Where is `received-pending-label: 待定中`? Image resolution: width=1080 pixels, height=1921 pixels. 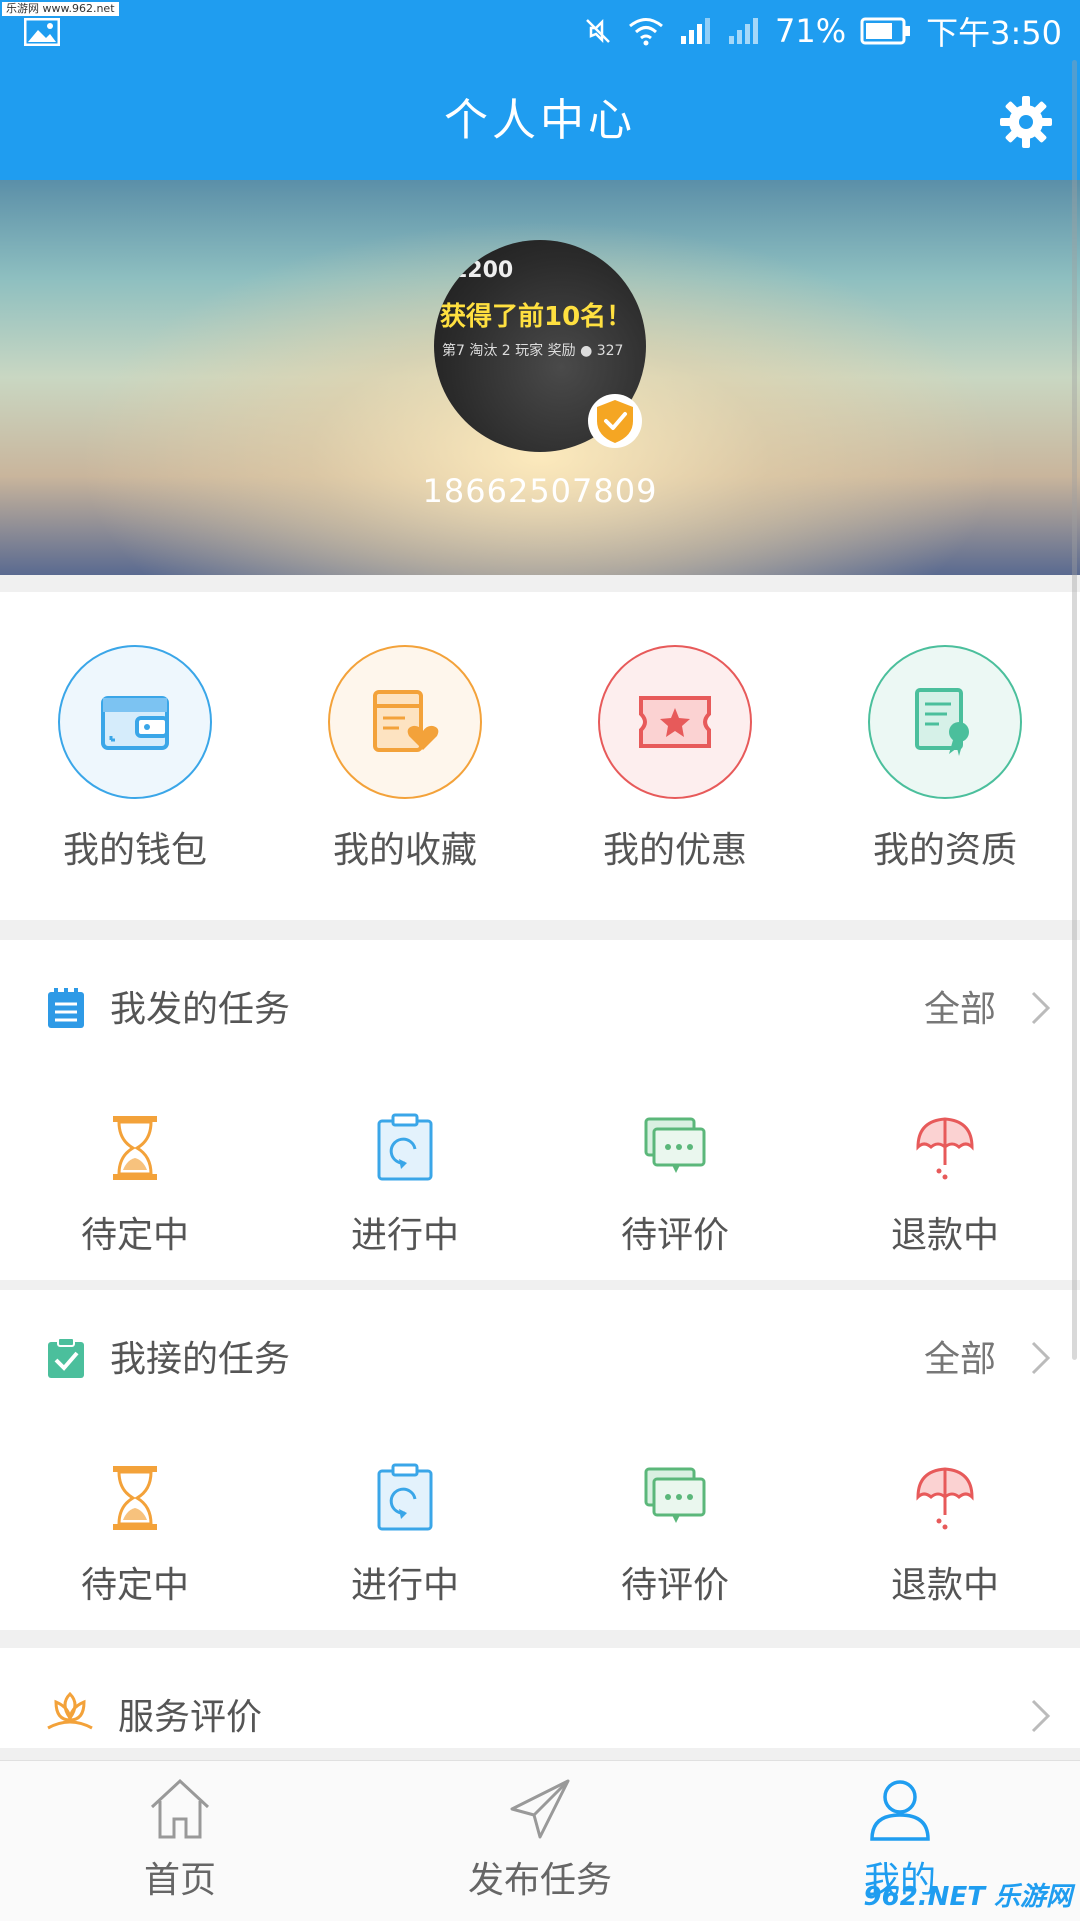
received-pending-label: 待定中 is located at coordinates (134, 1585).